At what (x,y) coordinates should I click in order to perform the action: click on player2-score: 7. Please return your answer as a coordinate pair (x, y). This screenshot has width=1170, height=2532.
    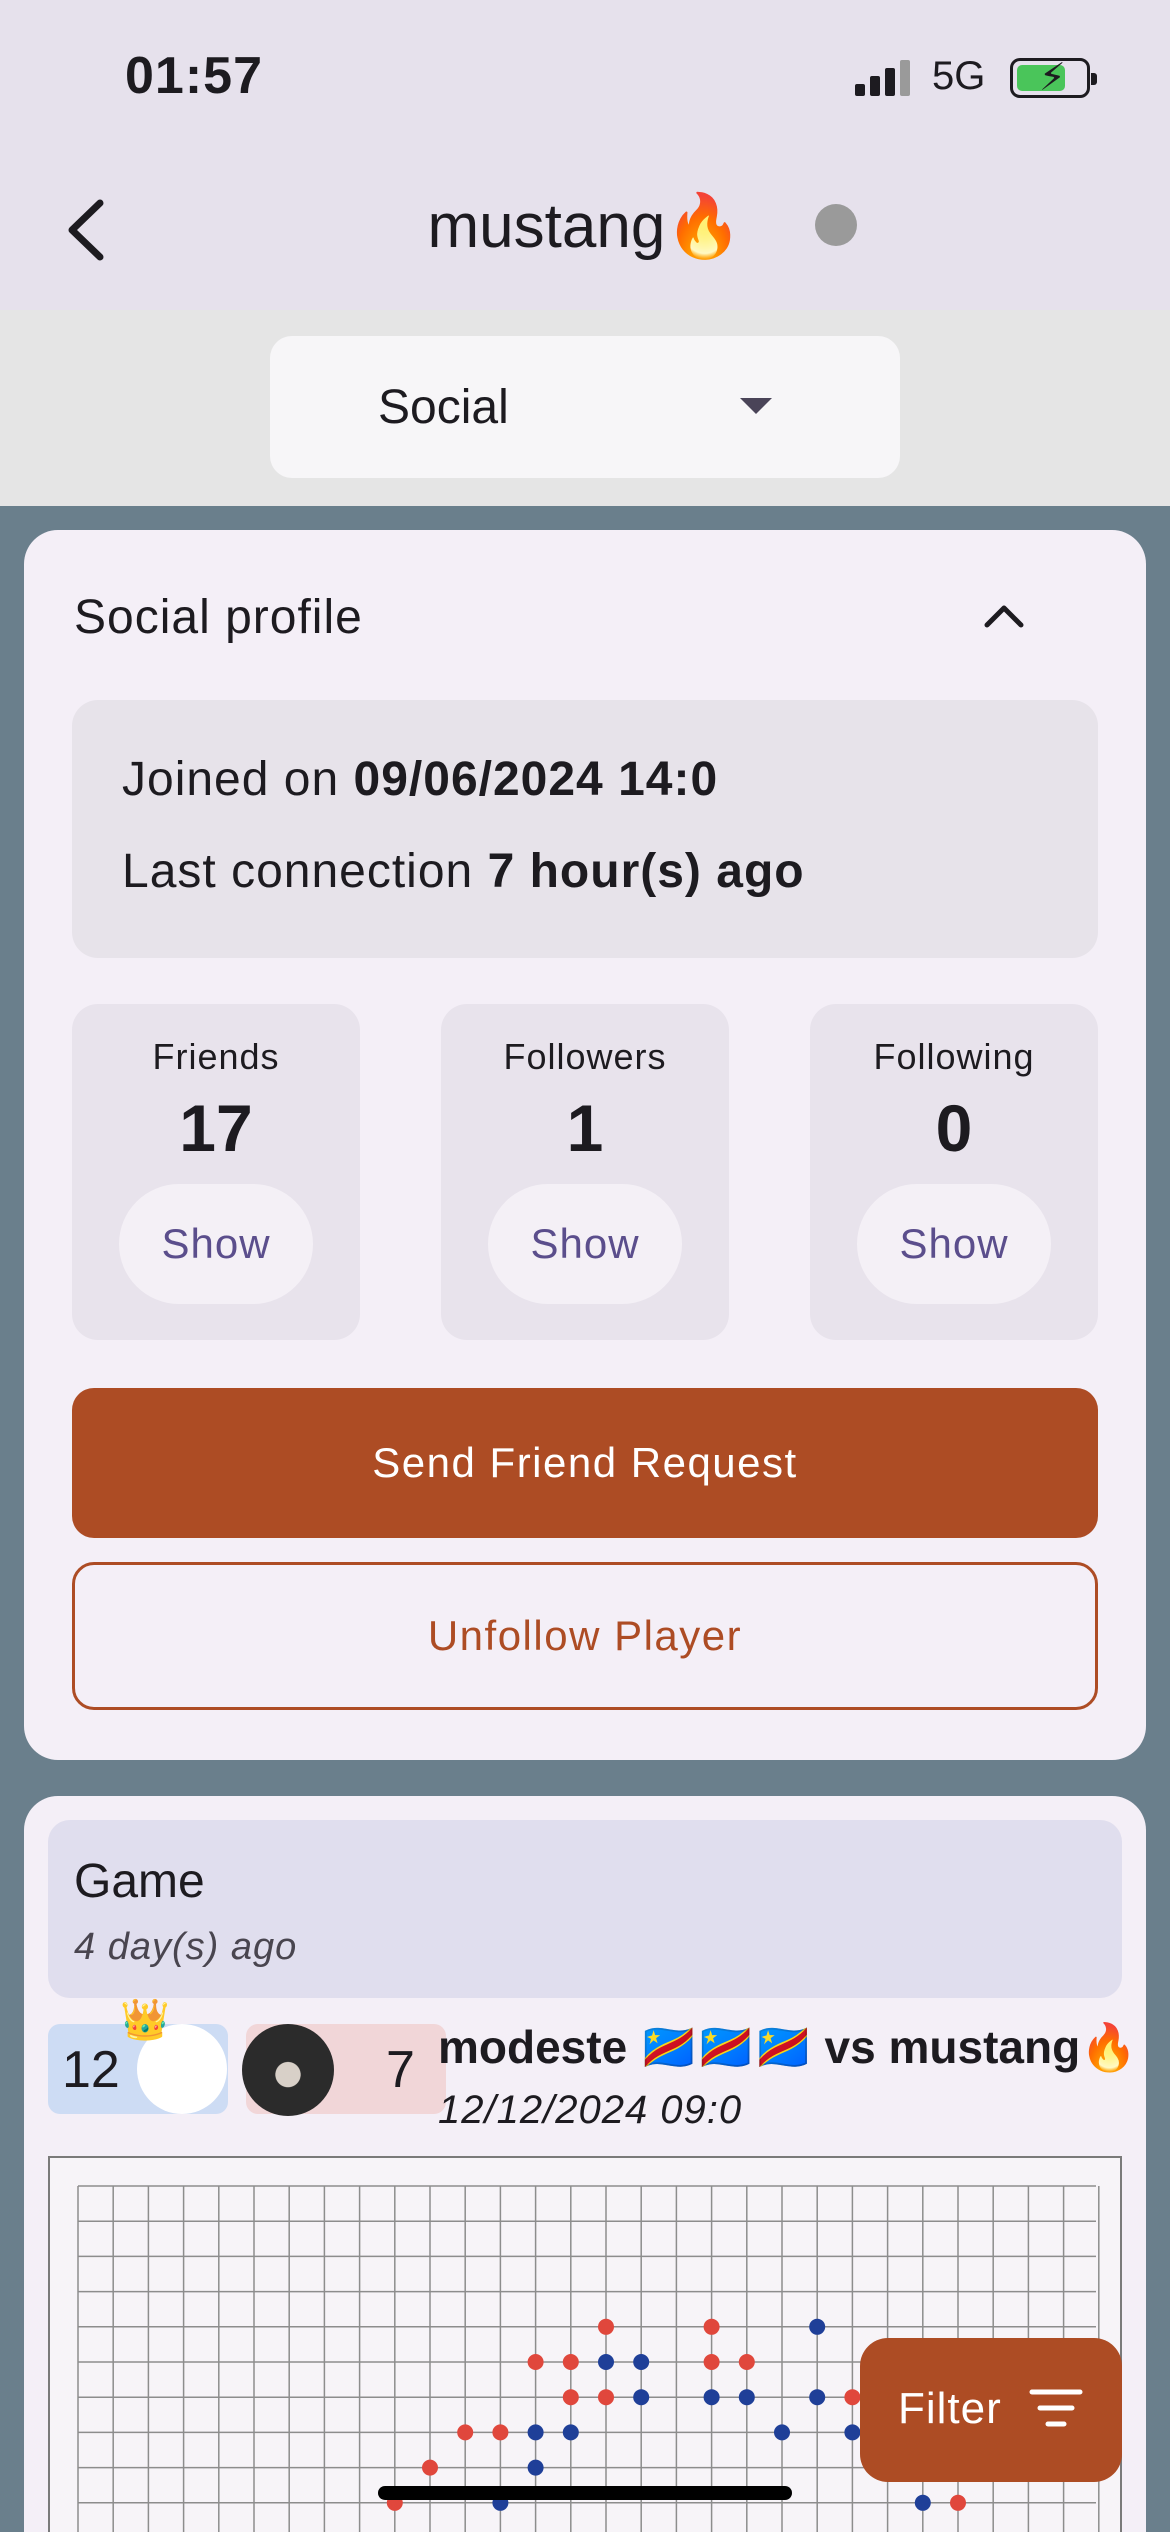
    Looking at the image, I should click on (400, 2070).